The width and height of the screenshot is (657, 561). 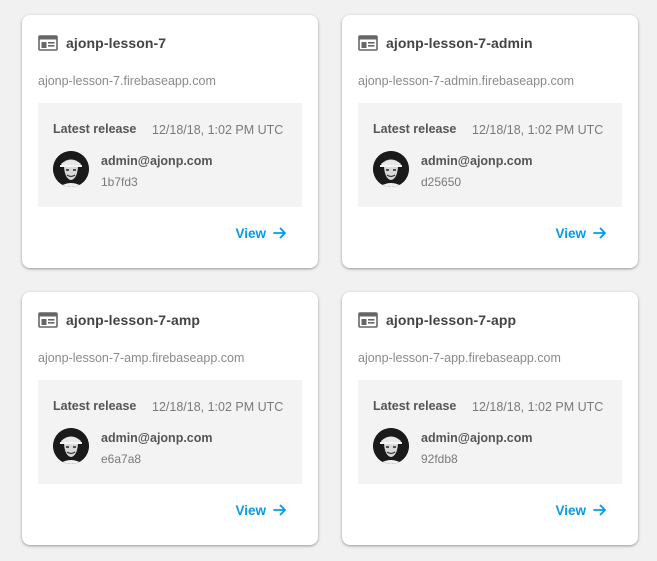 I want to click on card-header: ajonp-lesson-7-app, so click(x=437, y=320).